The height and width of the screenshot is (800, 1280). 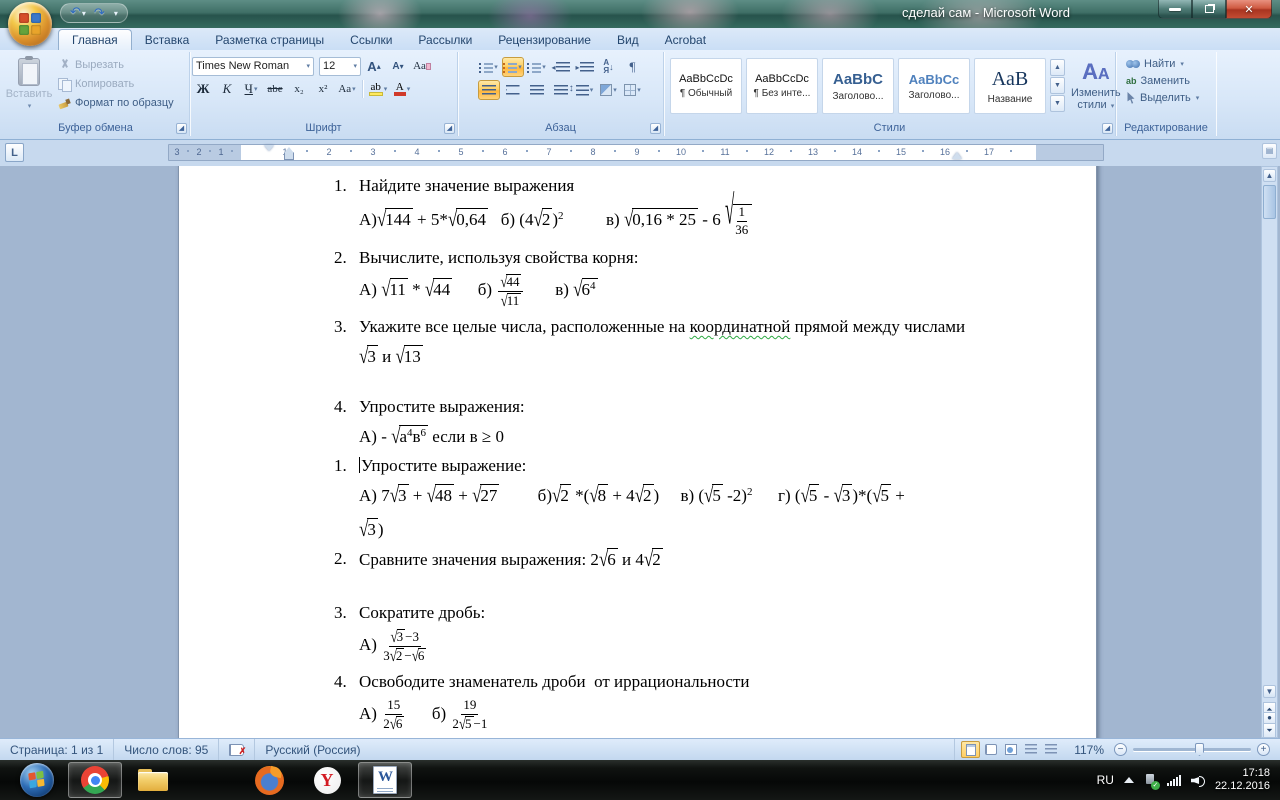 What do you see at coordinates (1199, 749) in the screenshot?
I see `zoom-thumb` at bounding box center [1199, 749].